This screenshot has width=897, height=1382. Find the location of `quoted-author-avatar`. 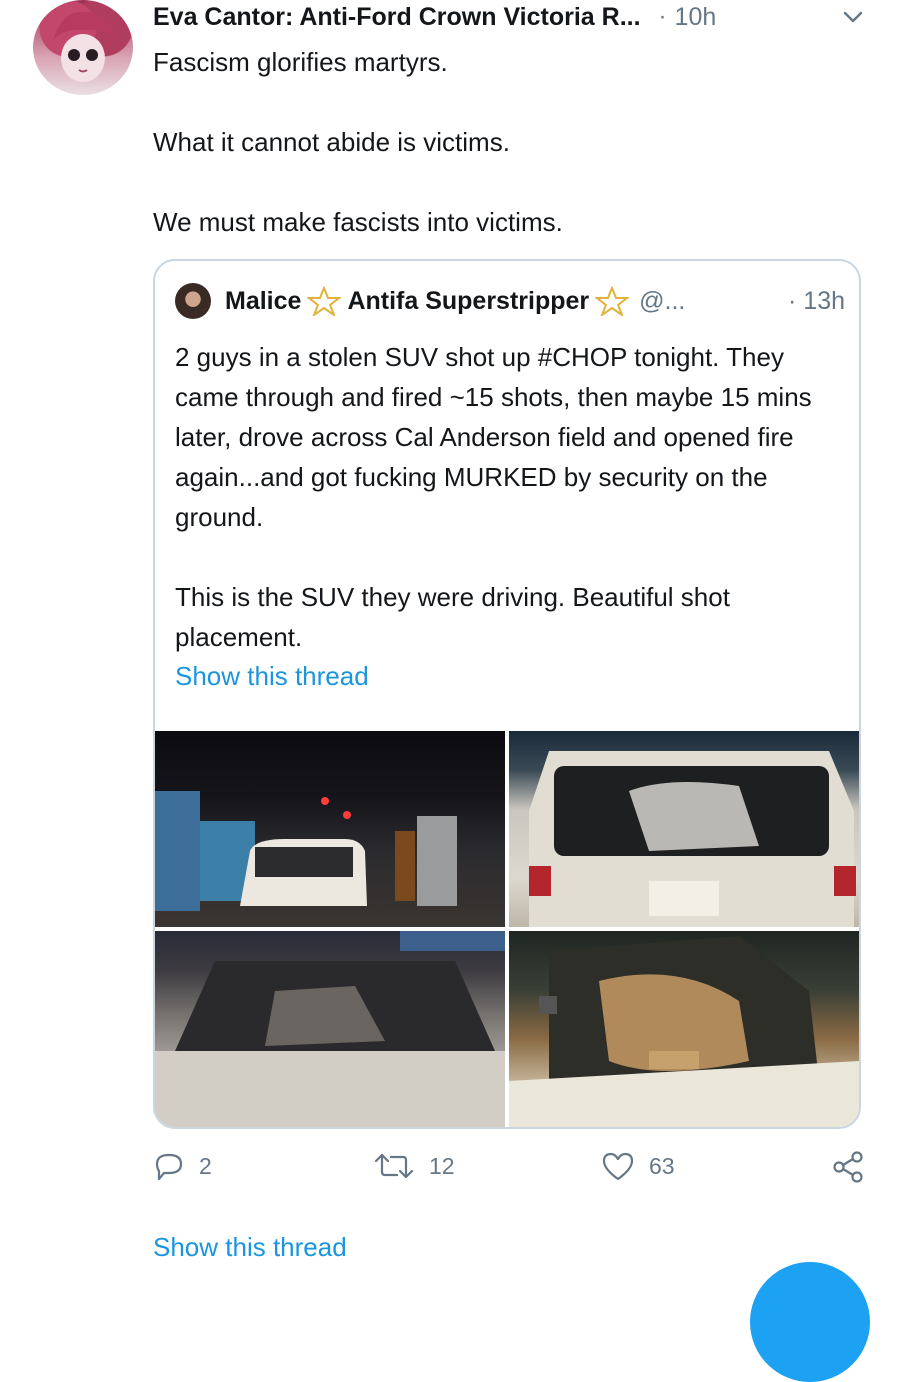

quoted-author-avatar is located at coordinates (193, 301).